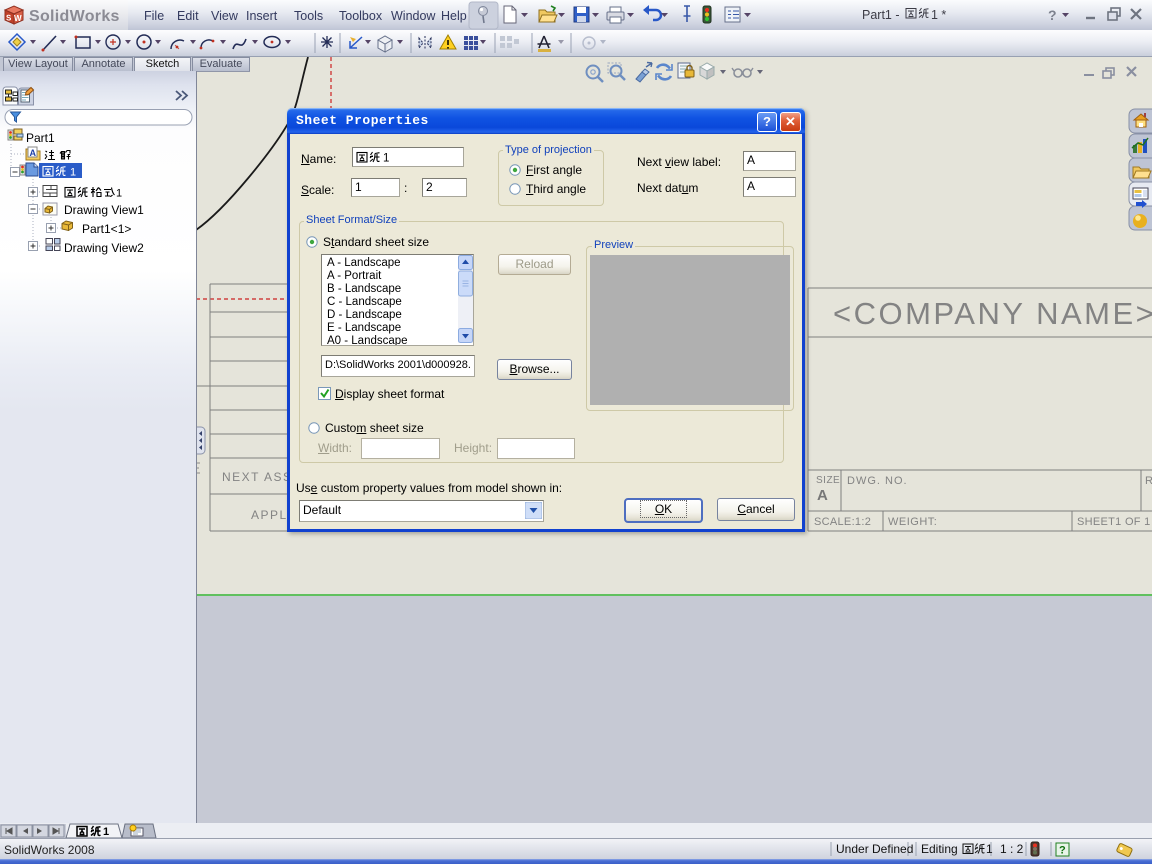 This screenshot has height=864, width=1152. Describe the element at coordinates (992, 313) in the screenshot. I see `svg-text: <COMPANY NAME>` at that location.